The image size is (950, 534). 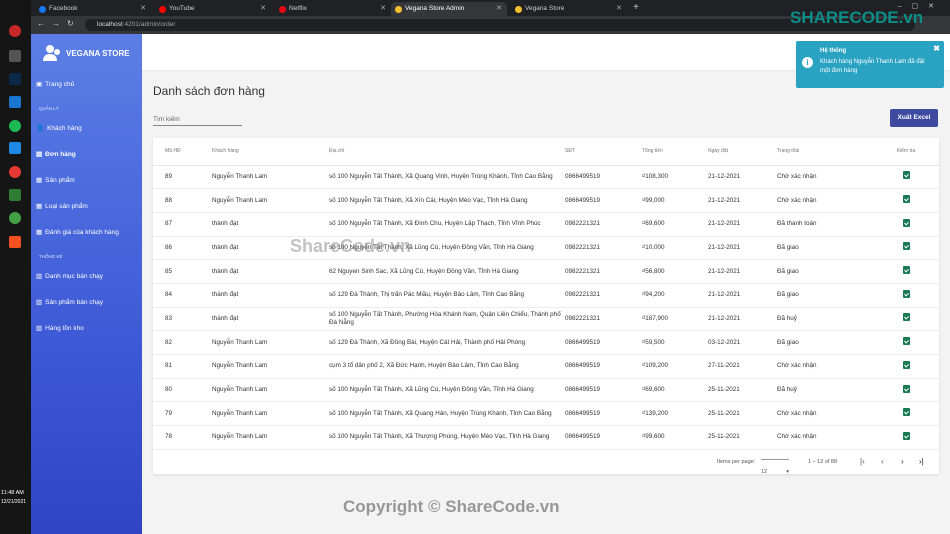 I want to click on export-excel-button: Xuất Excel, so click(x=914, y=118).